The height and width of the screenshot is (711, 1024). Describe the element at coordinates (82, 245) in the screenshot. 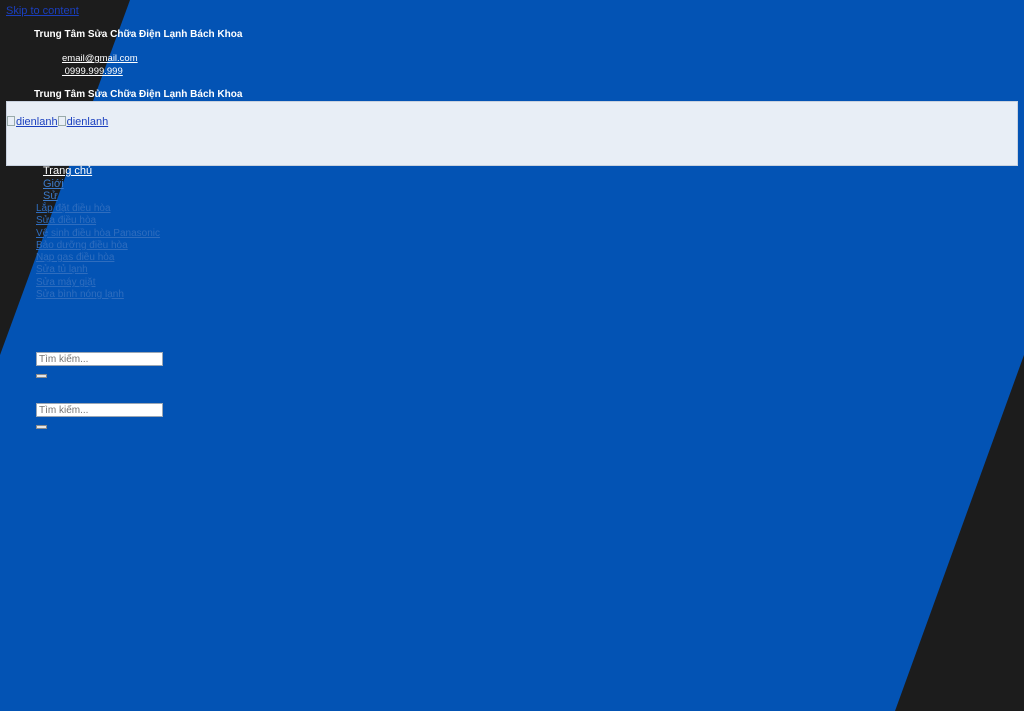

I see `submenu-link: Bảo dưỡng điều hòa` at that location.